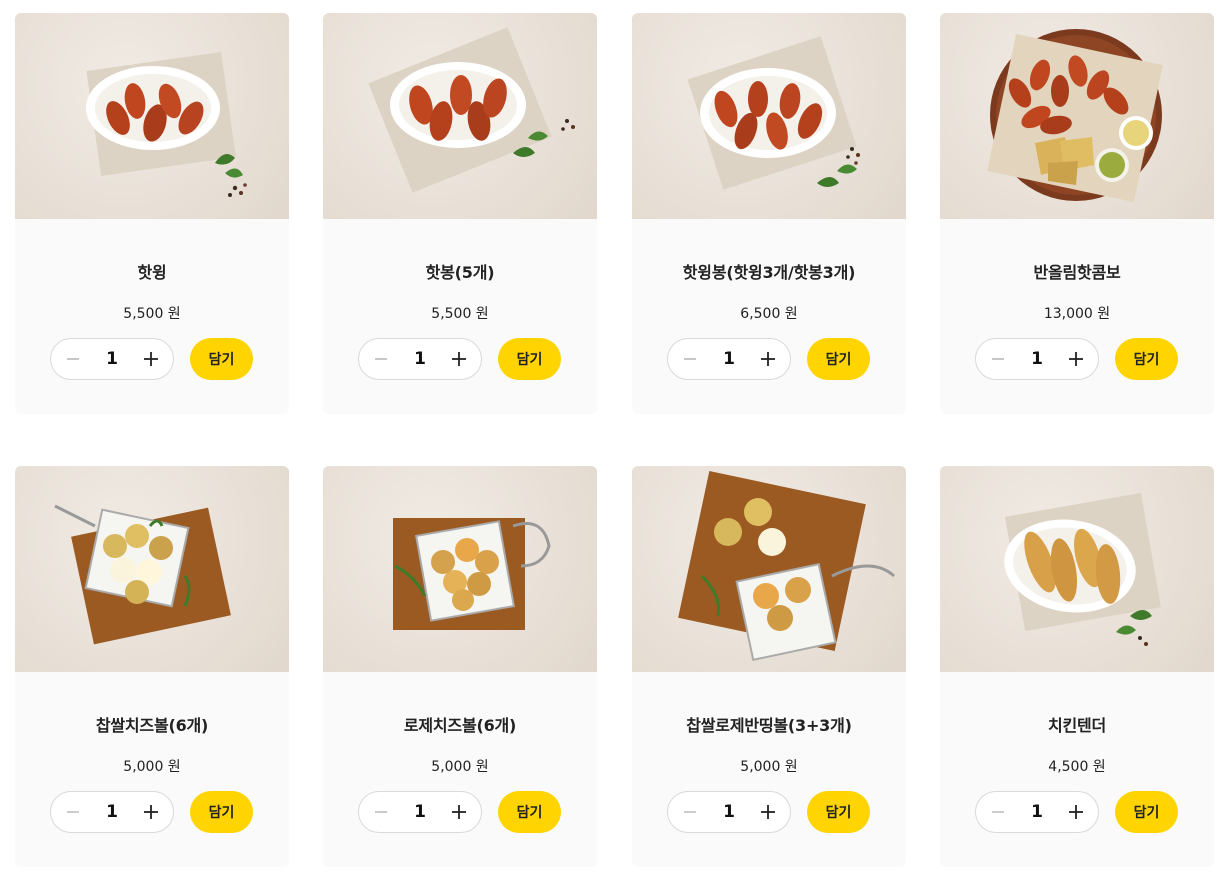  What do you see at coordinates (769, 725) in the screenshot?
I see `product-name: 찹쌀로제반띵볼(3+3개)` at bounding box center [769, 725].